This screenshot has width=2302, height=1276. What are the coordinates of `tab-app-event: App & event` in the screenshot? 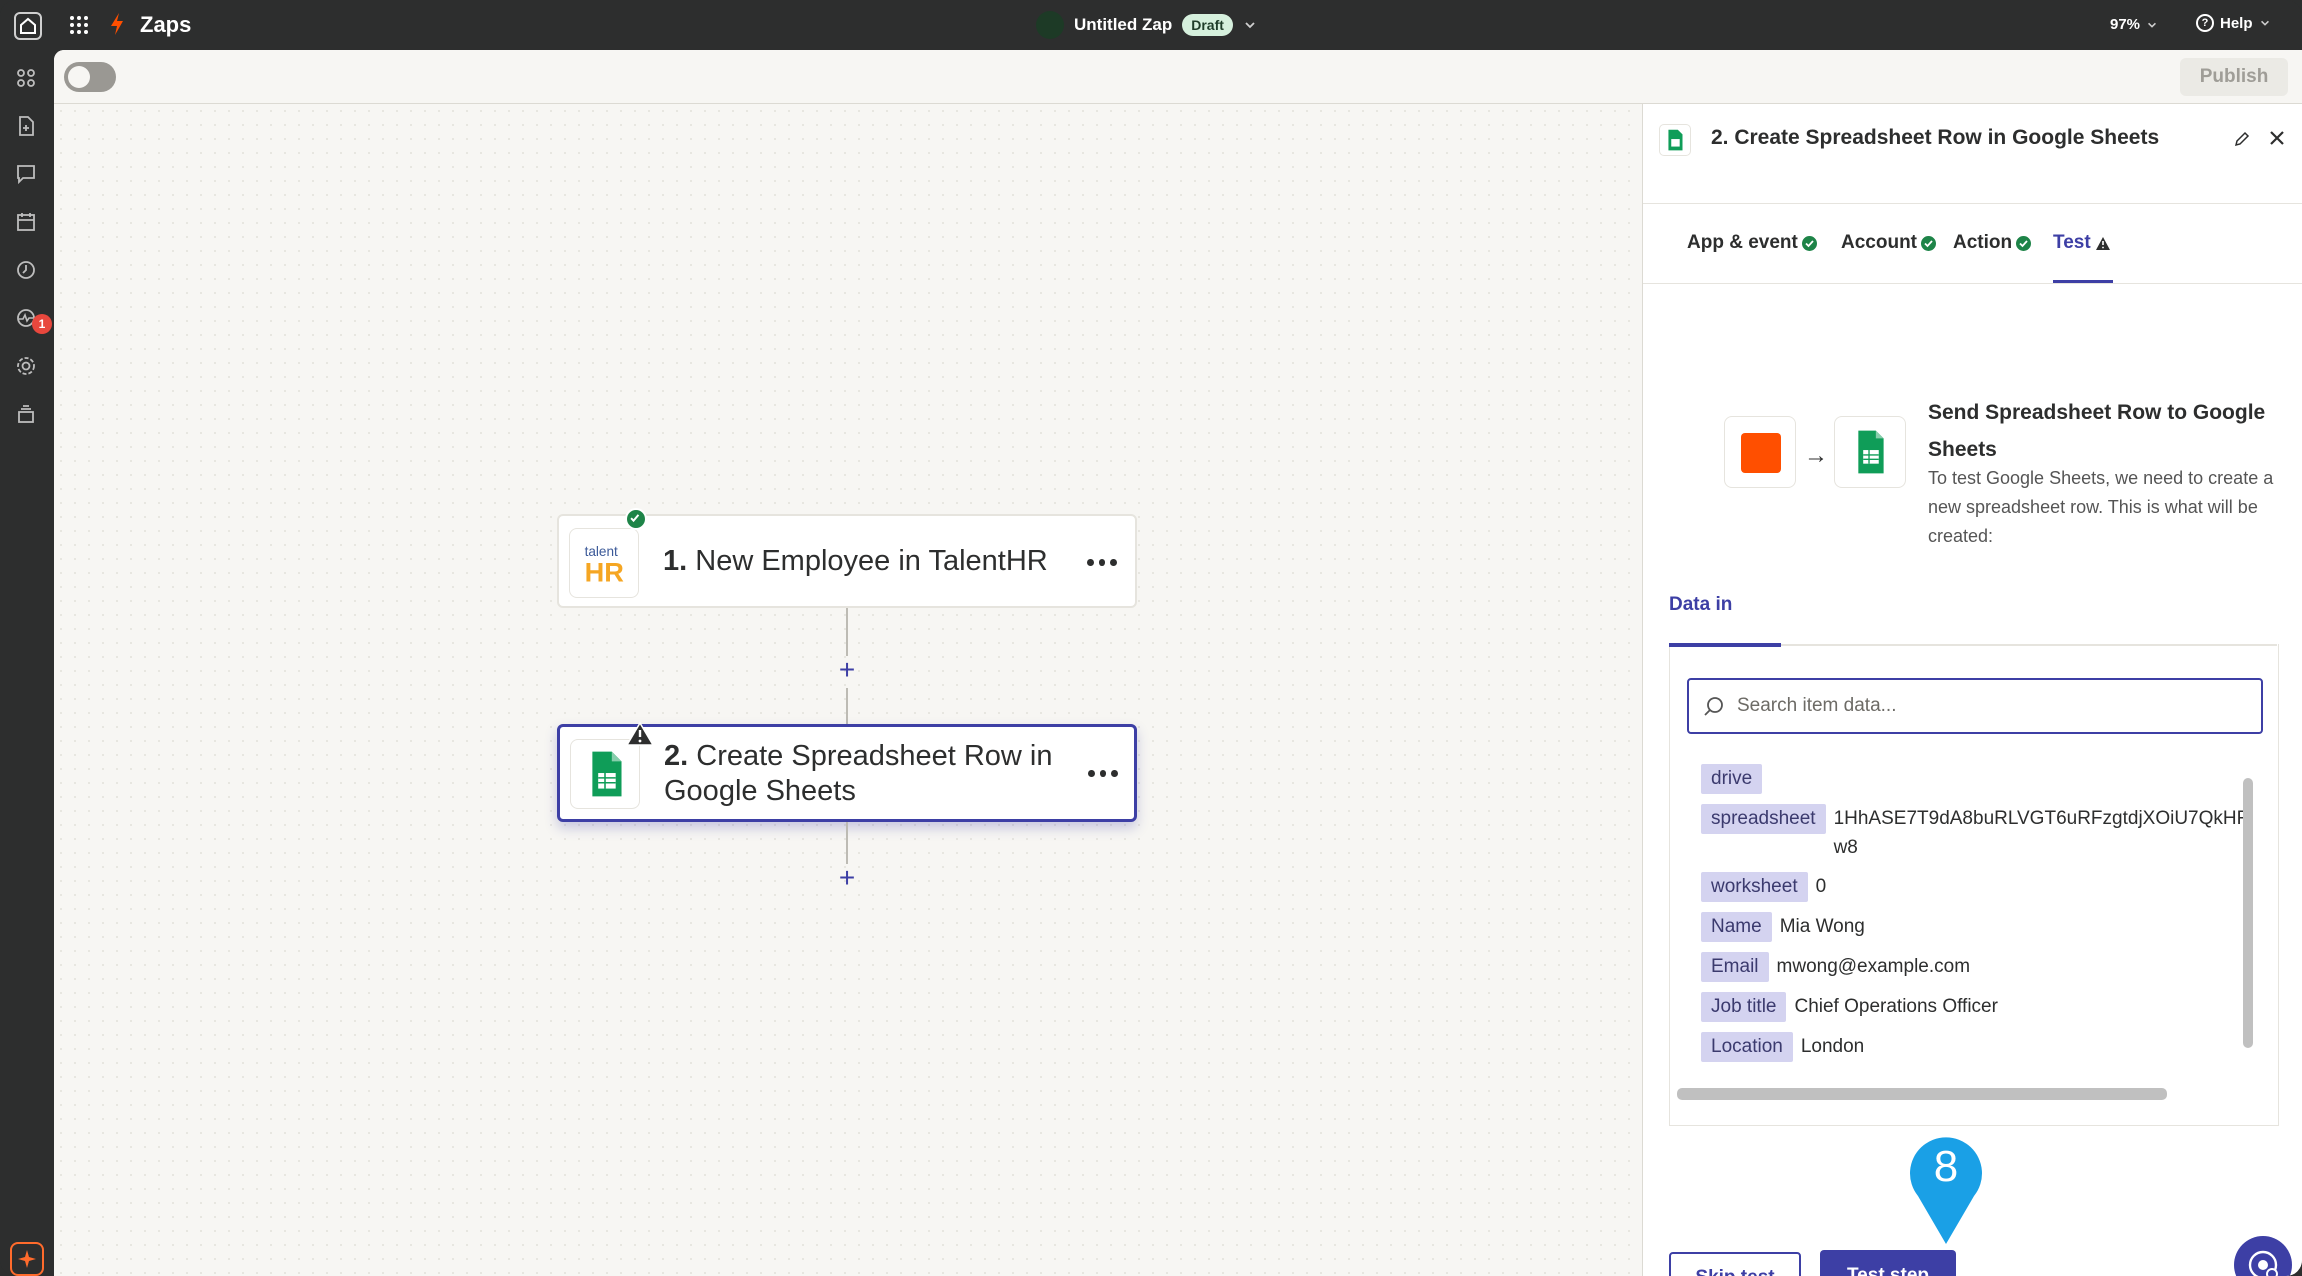 It's located at (1752, 243).